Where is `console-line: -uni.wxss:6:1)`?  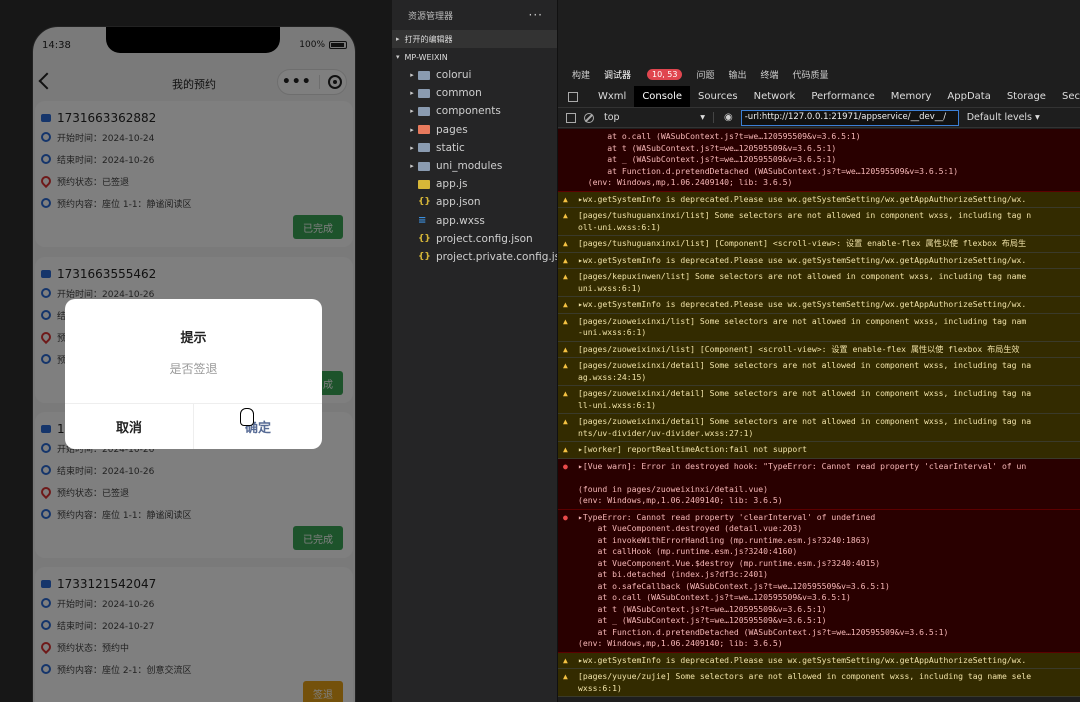
console-line: -uni.wxss:6:1) is located at coordinates (612, 332).